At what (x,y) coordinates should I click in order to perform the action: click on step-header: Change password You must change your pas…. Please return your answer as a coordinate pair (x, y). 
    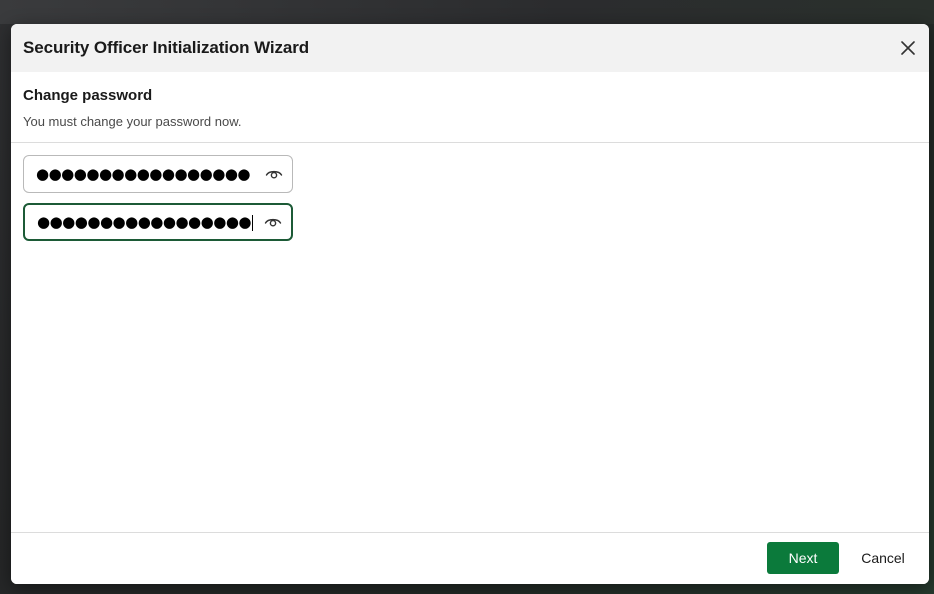
    Looking at the image, I should click on (470, 107).